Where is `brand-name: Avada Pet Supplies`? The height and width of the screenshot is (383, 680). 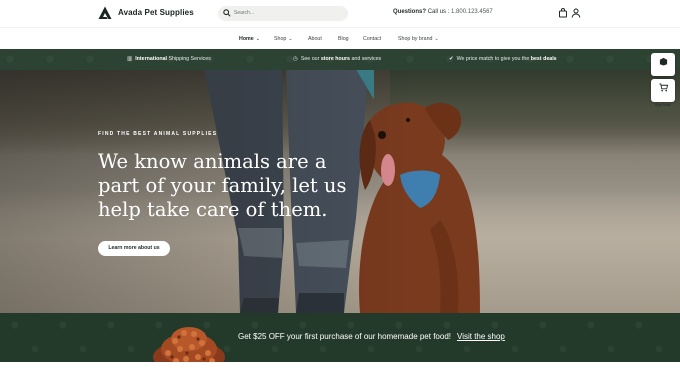 brand-name: Avada Pet Supplies is located at coordinates (156, 12).